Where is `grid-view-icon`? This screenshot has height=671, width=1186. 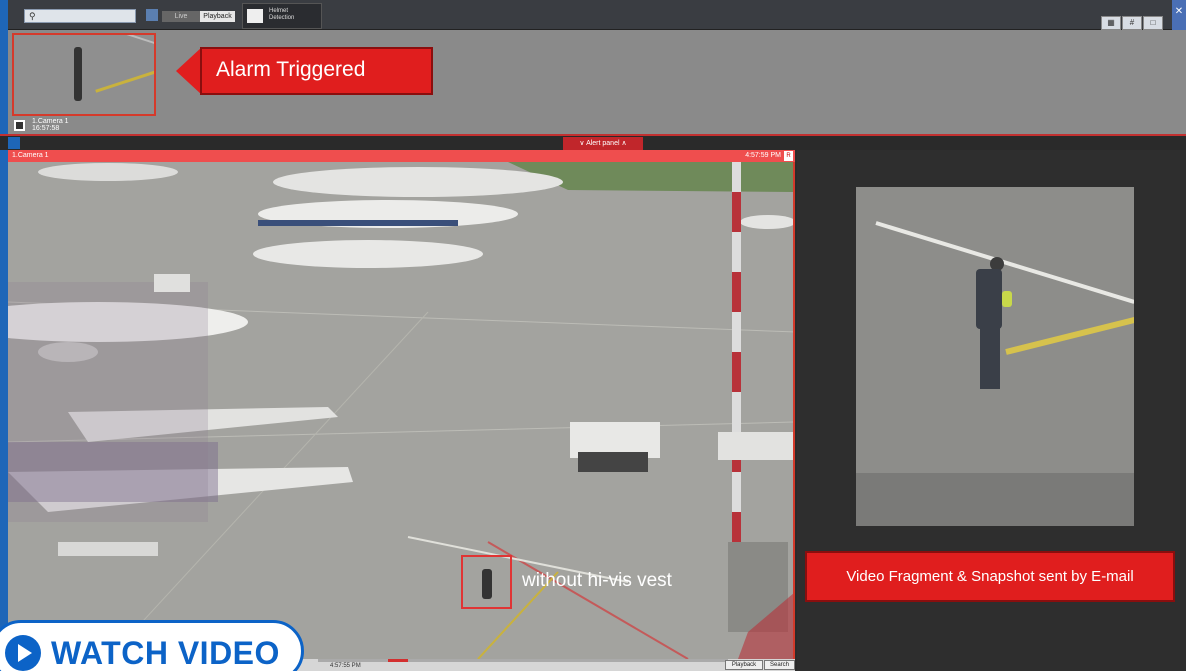
grid-view-icon is located at coordinates (152, 15).